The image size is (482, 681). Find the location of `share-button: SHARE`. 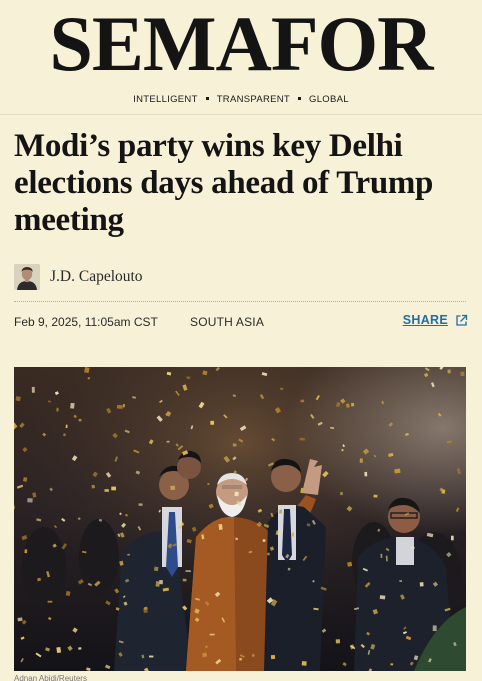

share-button: SHARE is located at coordinates (435, 320).